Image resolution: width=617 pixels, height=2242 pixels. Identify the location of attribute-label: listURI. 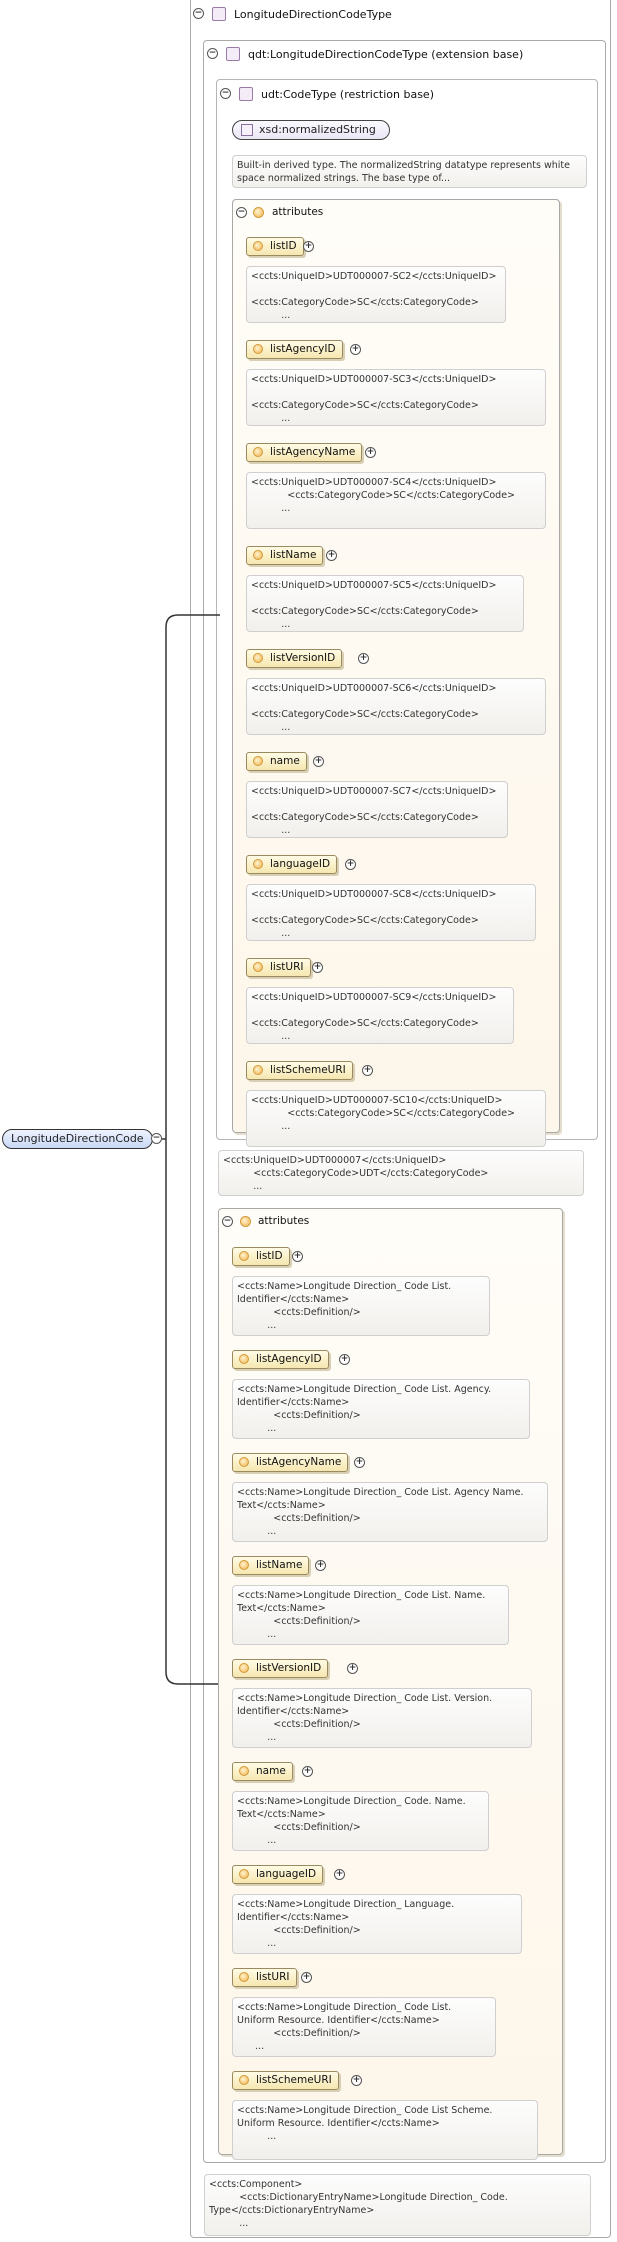
(273, 1977).